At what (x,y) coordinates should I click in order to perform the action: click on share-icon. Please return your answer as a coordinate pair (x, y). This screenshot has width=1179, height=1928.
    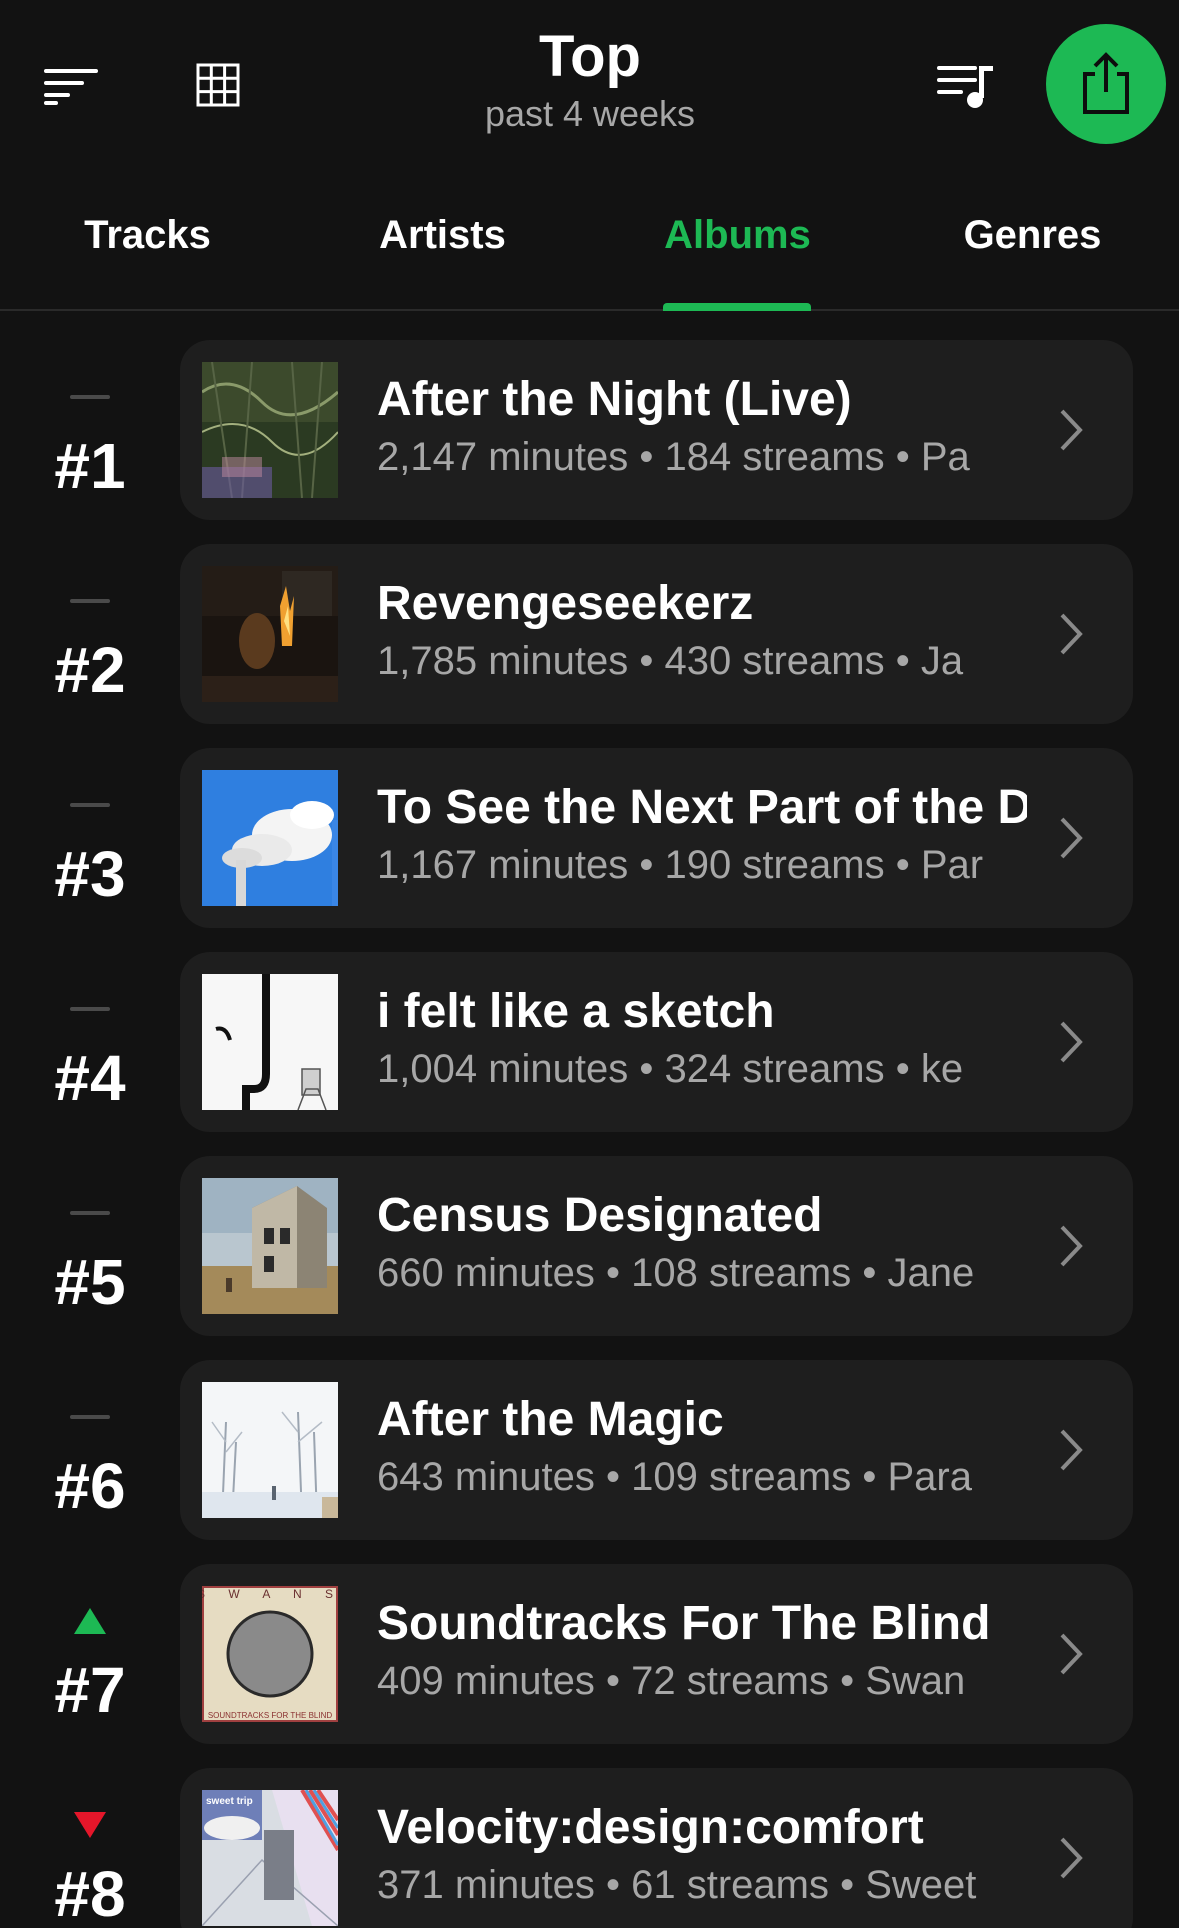
    Looking at the image, I should click on (1106, 83).